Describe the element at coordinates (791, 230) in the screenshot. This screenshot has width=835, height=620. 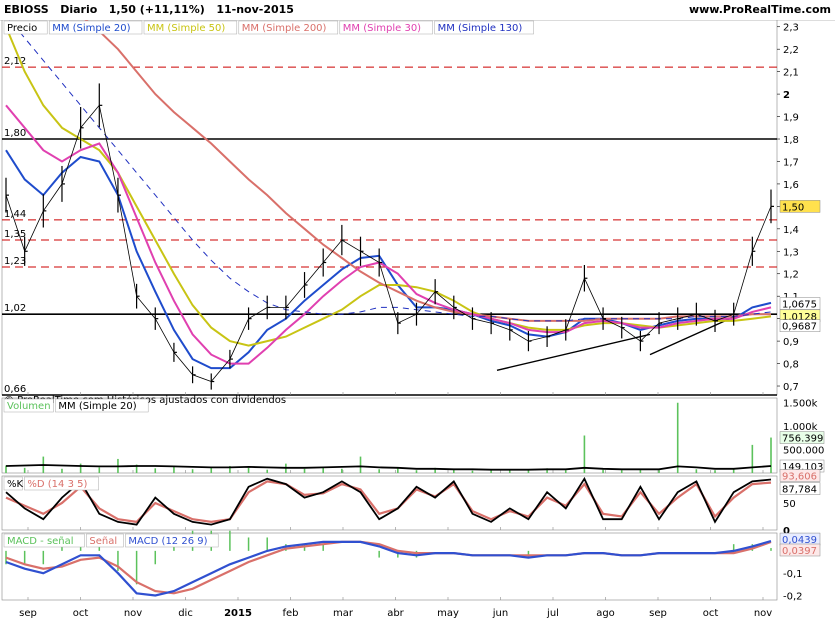
I see `price-tick-label: 1,4` at that location.